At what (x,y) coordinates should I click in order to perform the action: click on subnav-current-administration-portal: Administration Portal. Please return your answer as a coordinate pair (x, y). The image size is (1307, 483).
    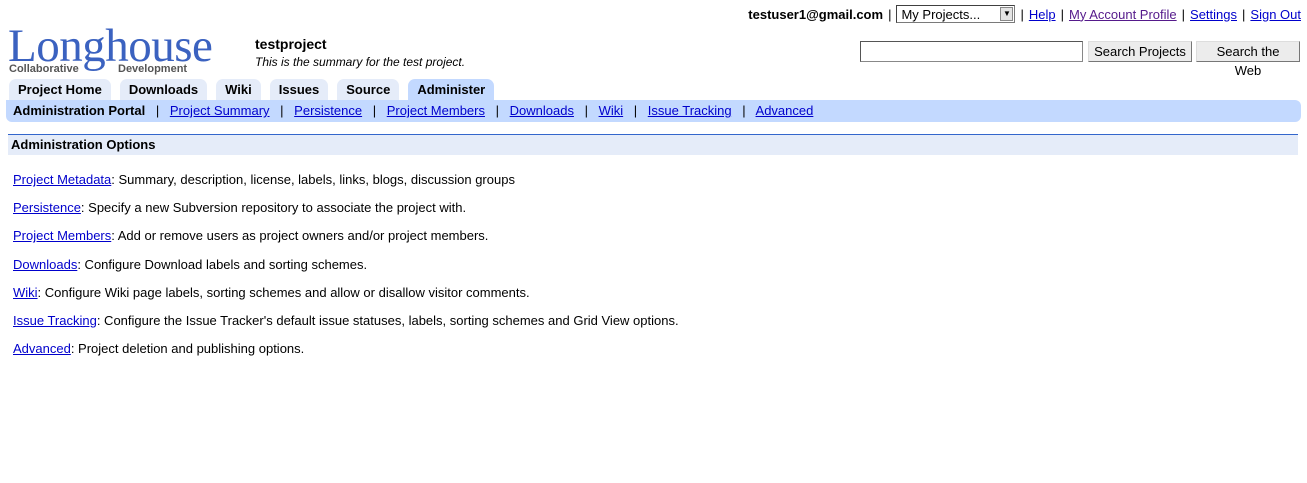
    Looking at the image, I should click on (79, 110).